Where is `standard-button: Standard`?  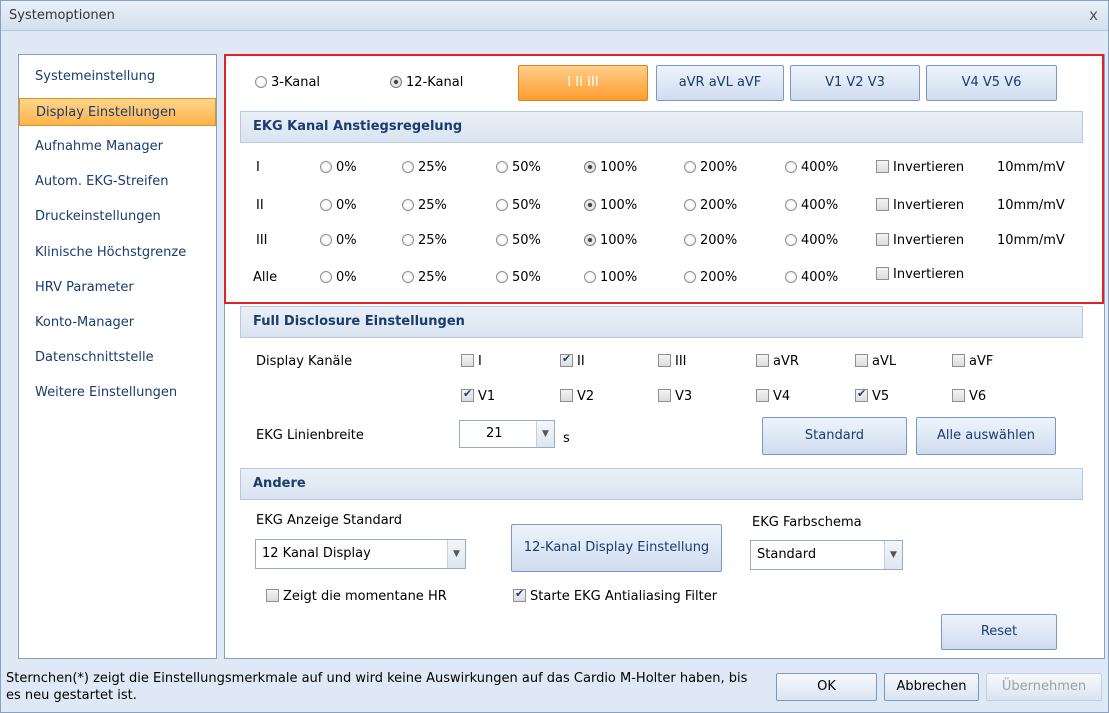
standard-button: Standard is located at coordinates (834, 436).